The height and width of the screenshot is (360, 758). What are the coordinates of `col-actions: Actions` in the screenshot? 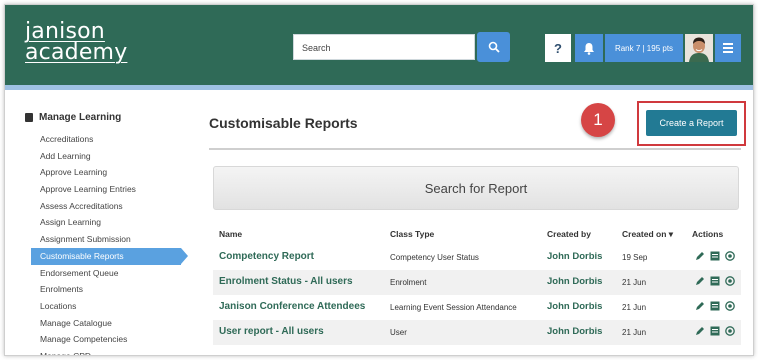 It's located at (708, 234).